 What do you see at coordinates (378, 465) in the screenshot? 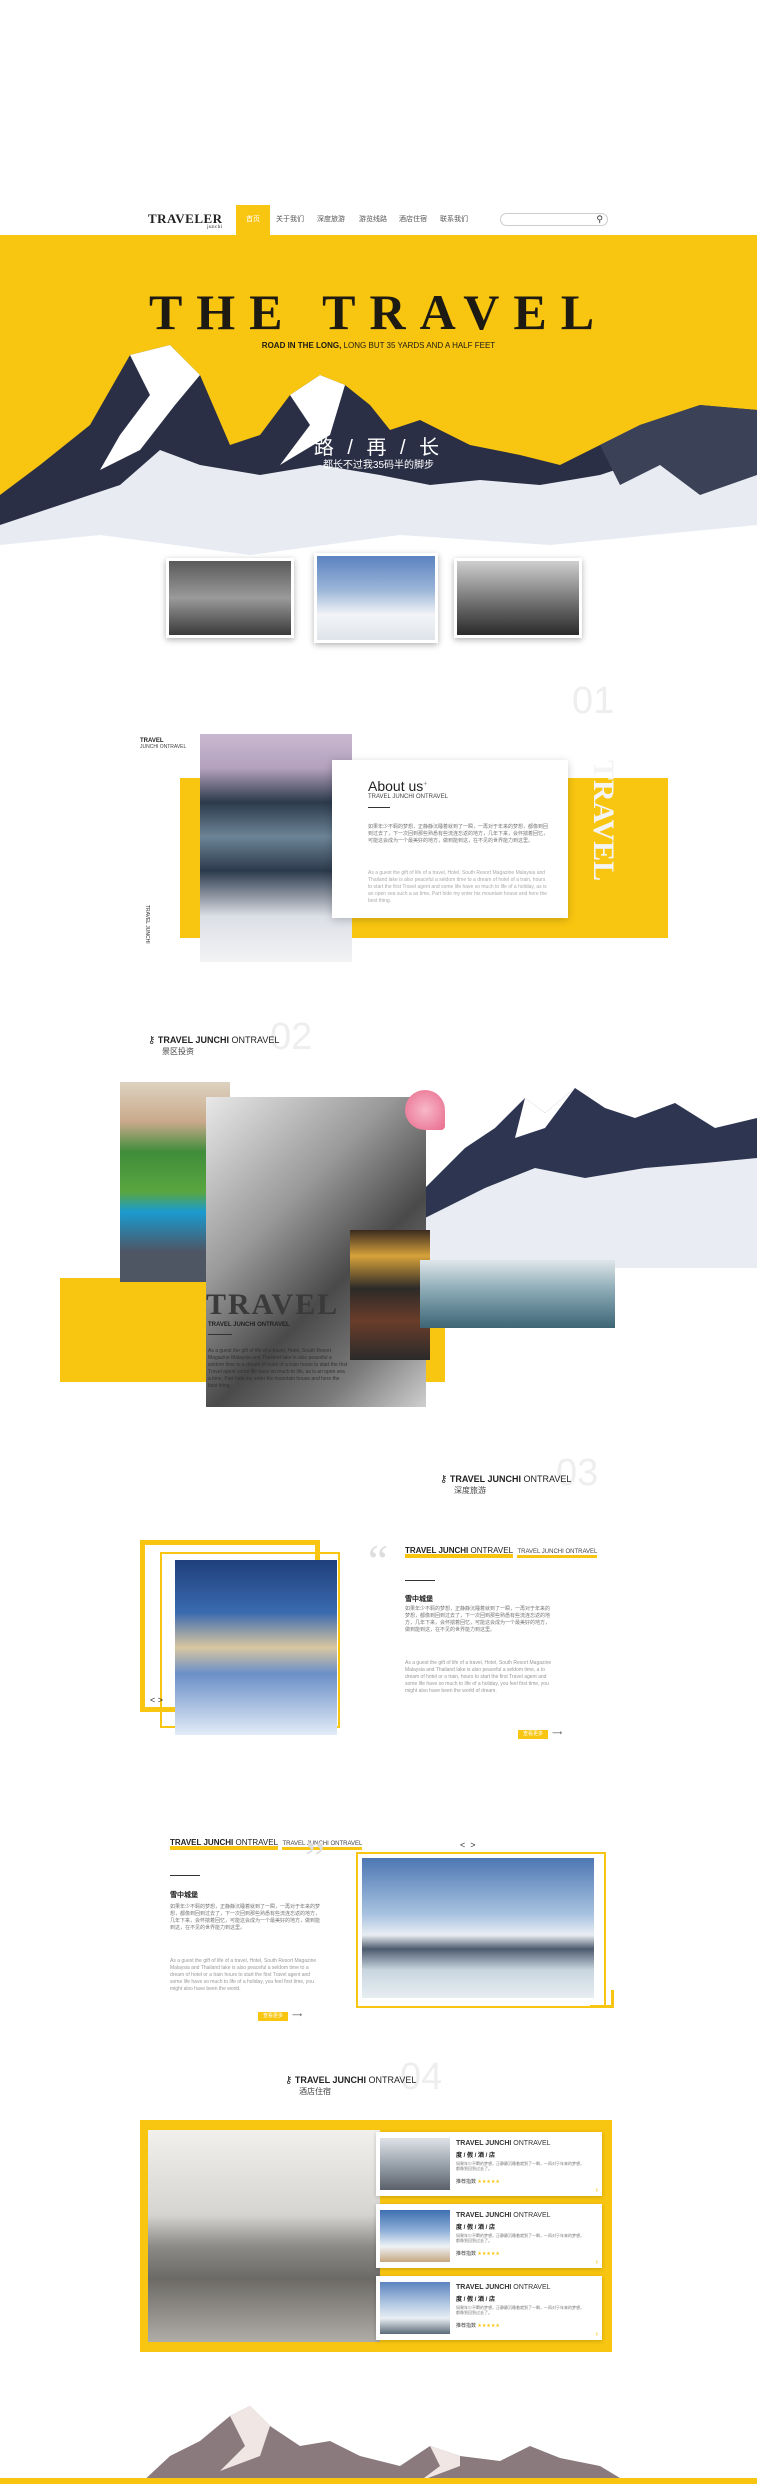
I see `hero-cn-subtitle: 都长不过我35码半的脚步` at bounding box center [378, 465].